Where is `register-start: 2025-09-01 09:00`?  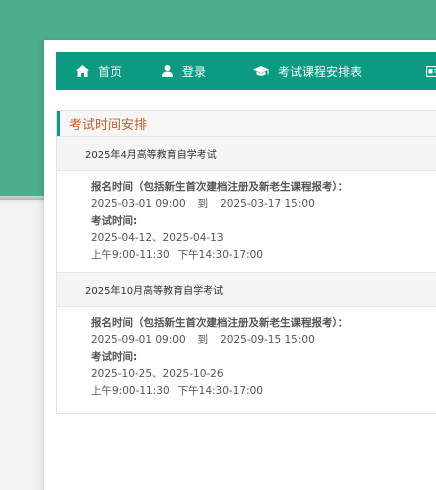
register-start: 2025-09-01 09:00 is located at coordinates (138, 340).